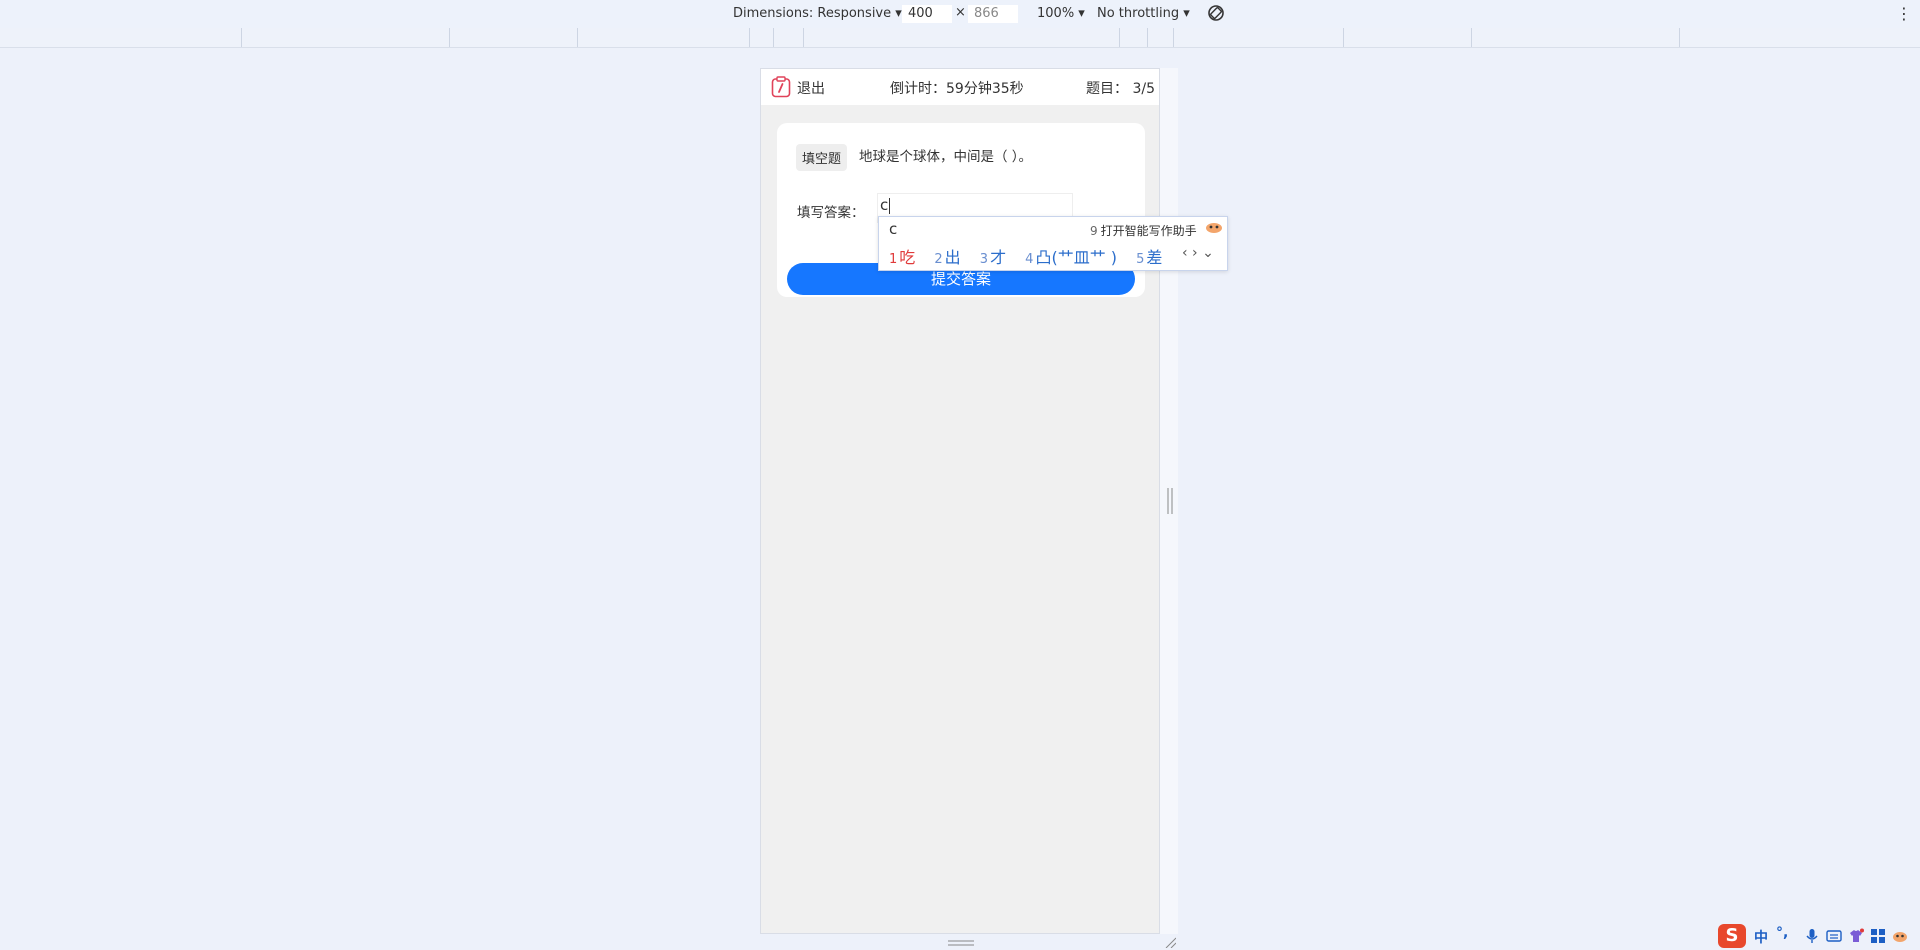 The width and height of the screenshot is (1920, 950). What do you see at coordinates (890, 205) in the screenshot?
I see `text-caret` at bounding box center [890, 205].